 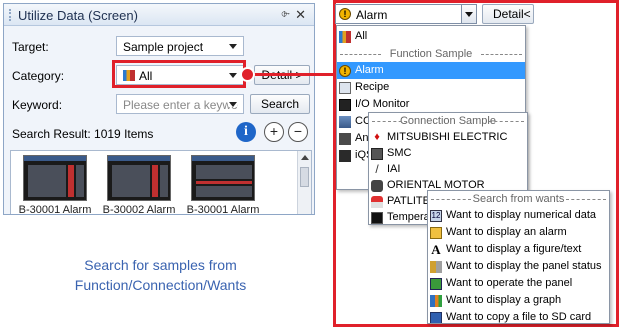 What do you see at coordinates (179, 74) in the screenshot?
I see `category-highlight-frame` at bounding box center [179, 74].